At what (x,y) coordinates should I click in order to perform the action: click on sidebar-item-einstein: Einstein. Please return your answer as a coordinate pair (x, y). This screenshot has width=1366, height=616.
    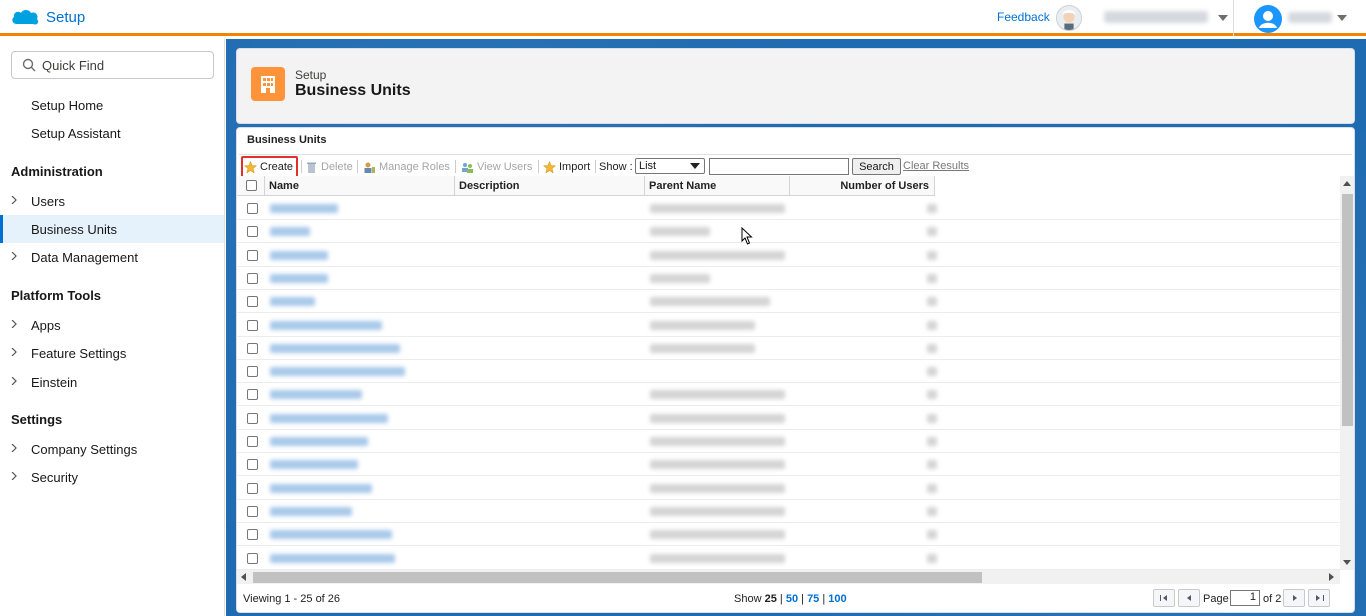
    Looking at the image, I should click on (112, 382).